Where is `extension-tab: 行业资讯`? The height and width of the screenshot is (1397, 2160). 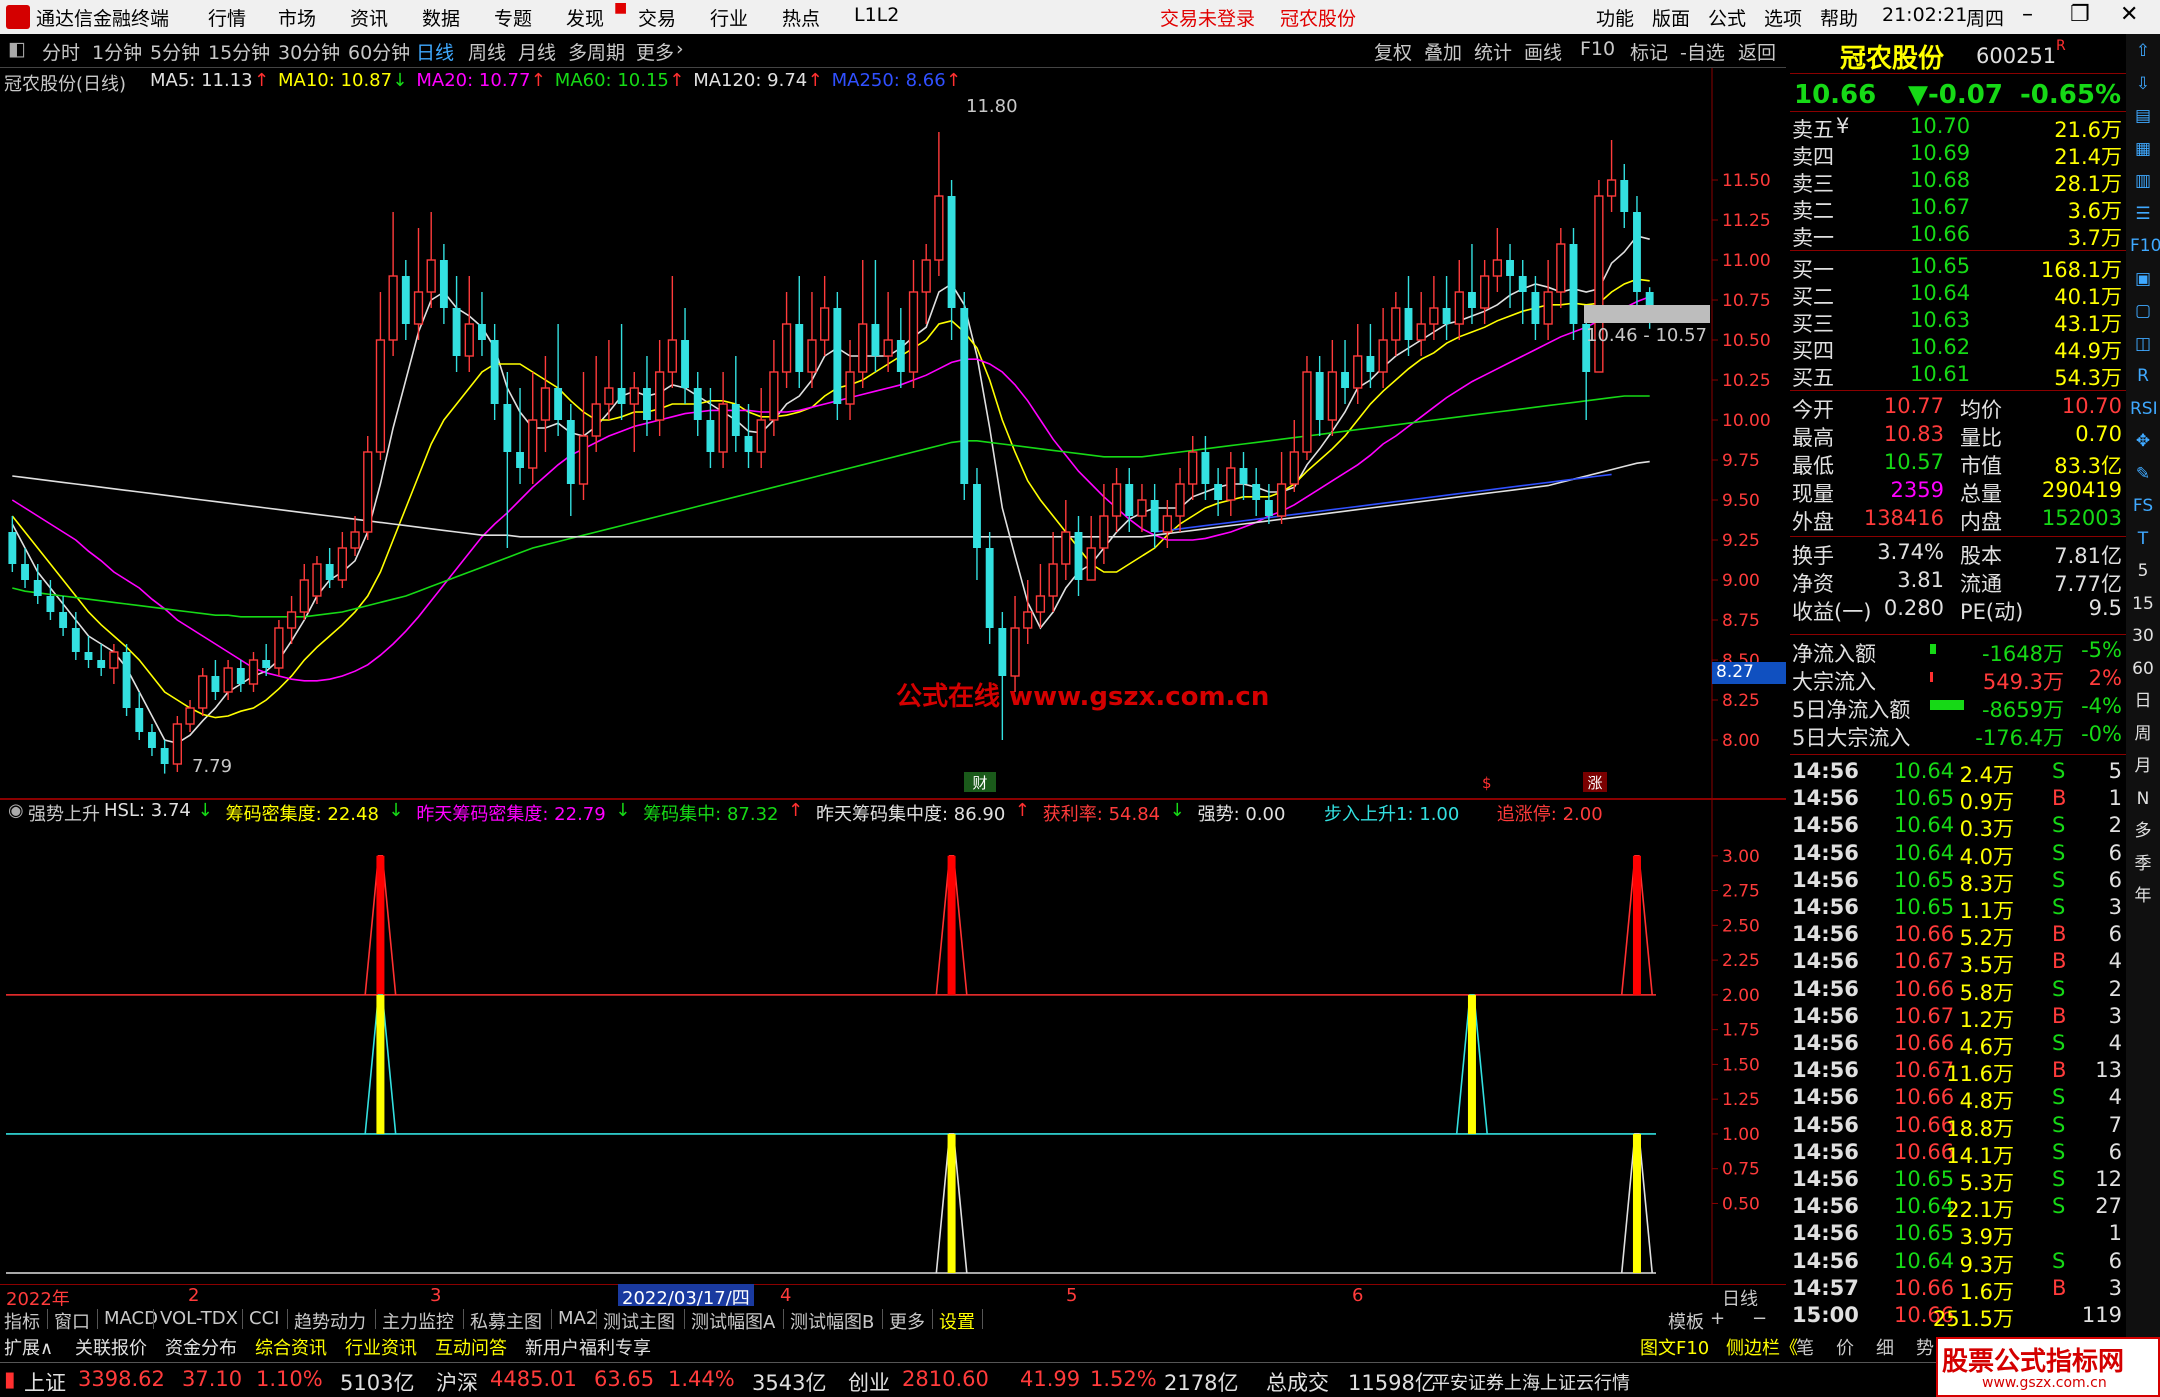 extension-tab: 行业资讯 is located at coordinates (381, 1347).